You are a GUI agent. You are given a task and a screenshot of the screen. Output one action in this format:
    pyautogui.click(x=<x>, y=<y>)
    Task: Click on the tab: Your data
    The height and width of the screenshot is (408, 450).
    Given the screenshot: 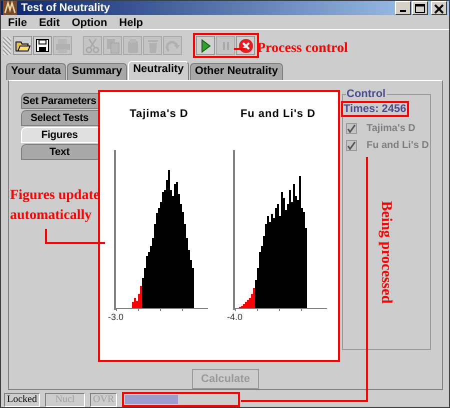 What is the action you would take?
    pyautogui.click(x=36, y=71)
    